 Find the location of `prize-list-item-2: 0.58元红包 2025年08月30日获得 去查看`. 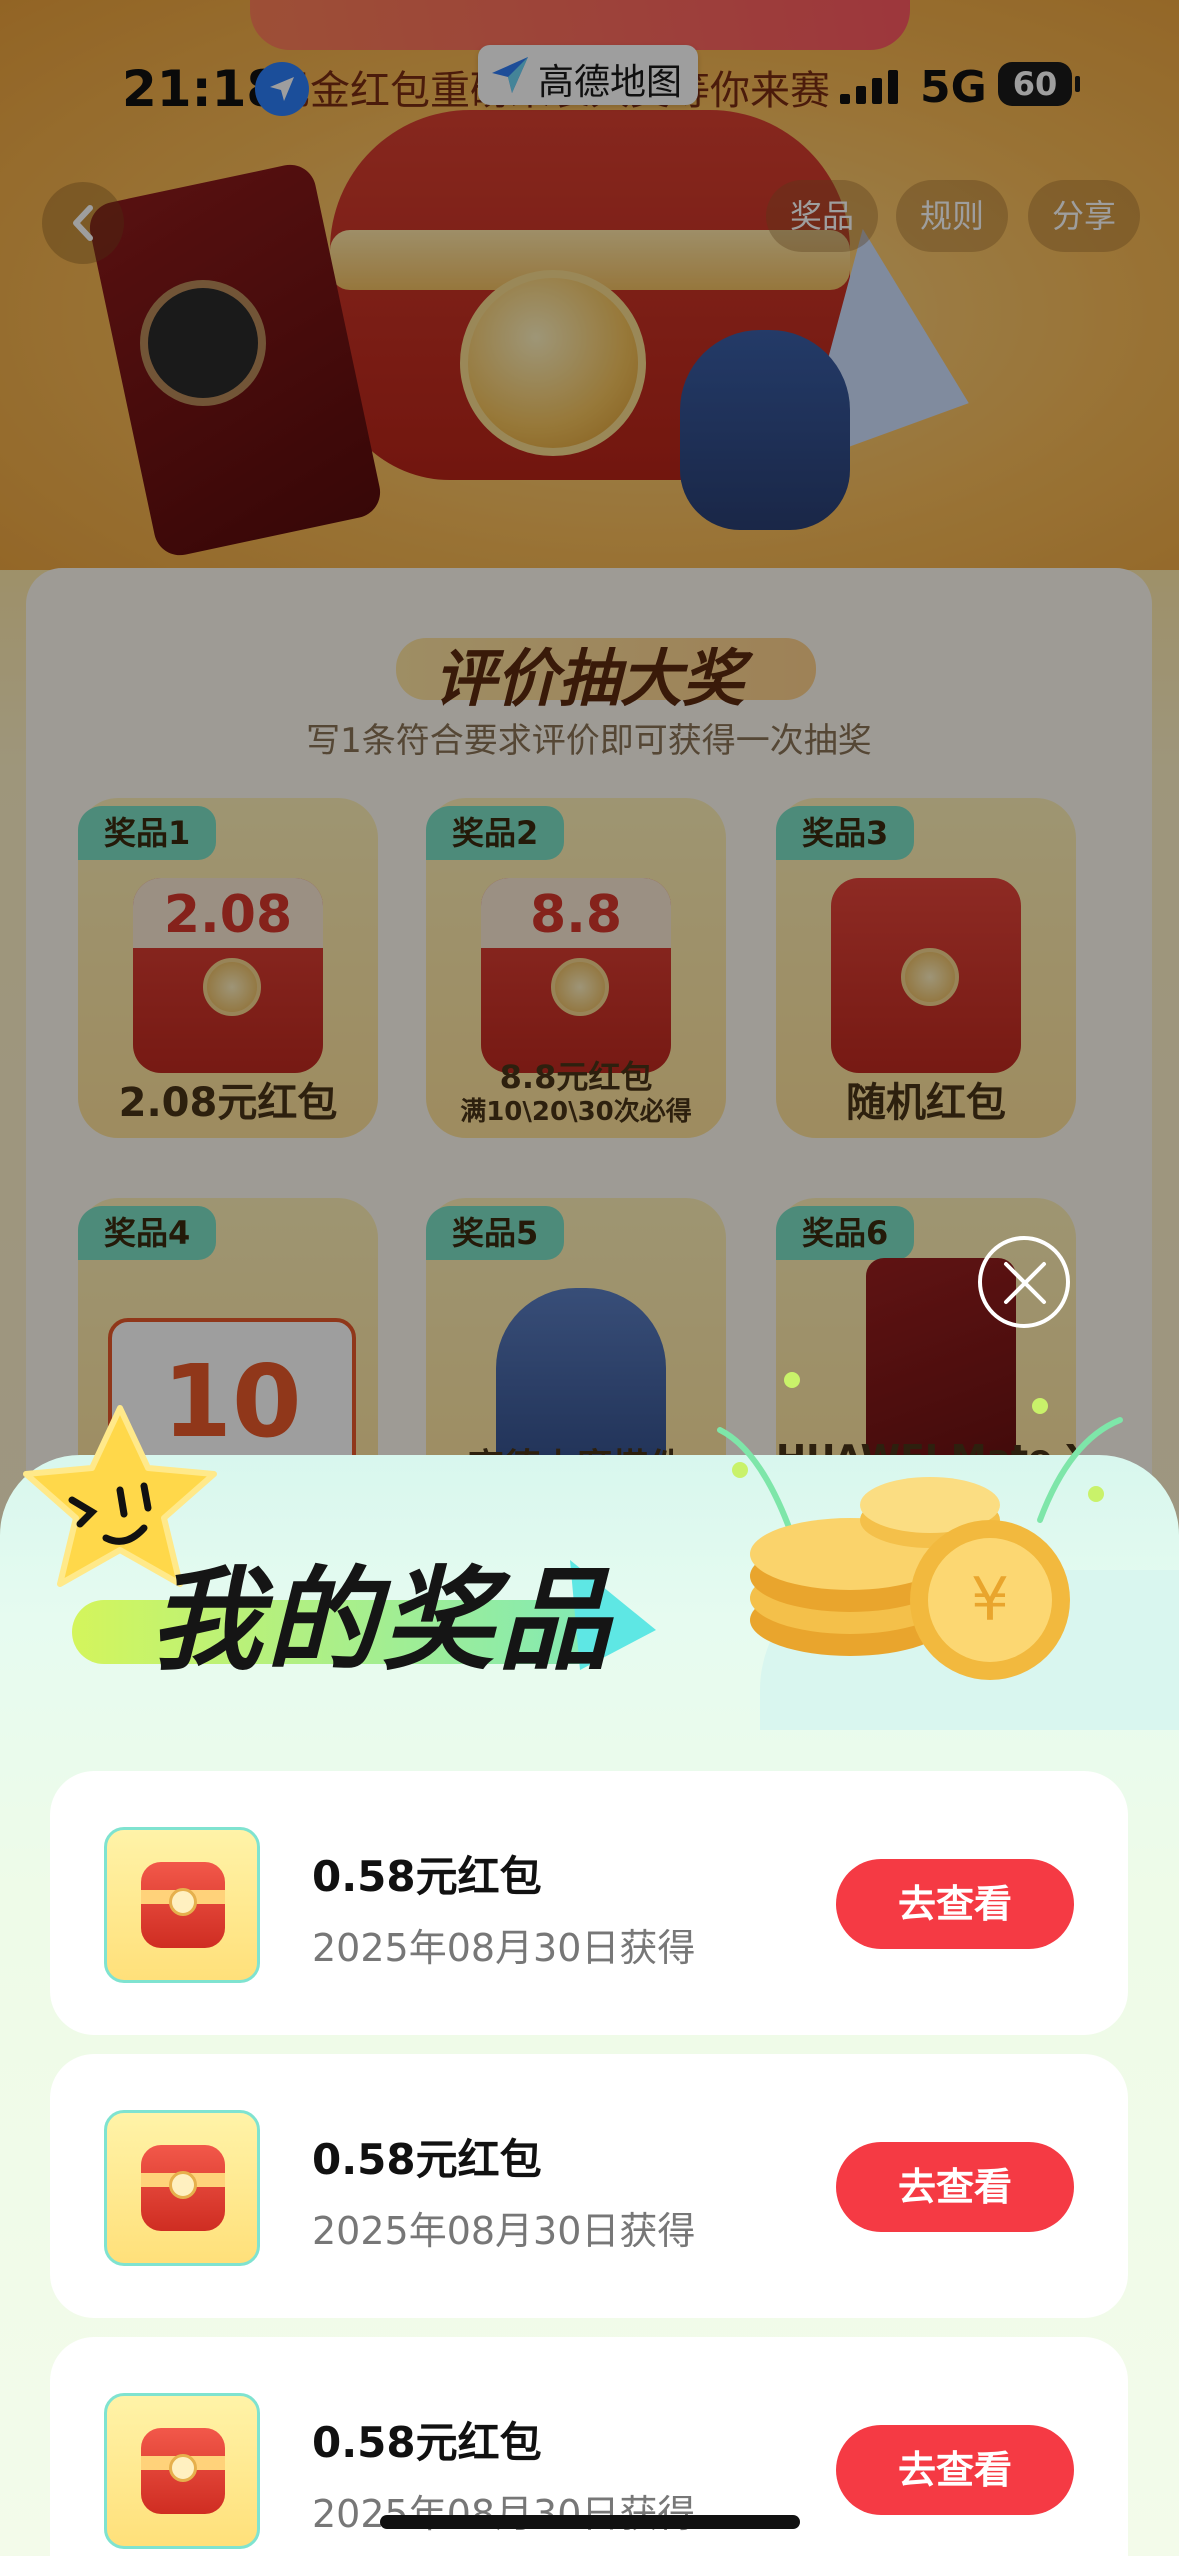

prize-list-item-2: 0.58元红包 2025年08月30日获得 去查看 is located at coordinates (589, 2186).